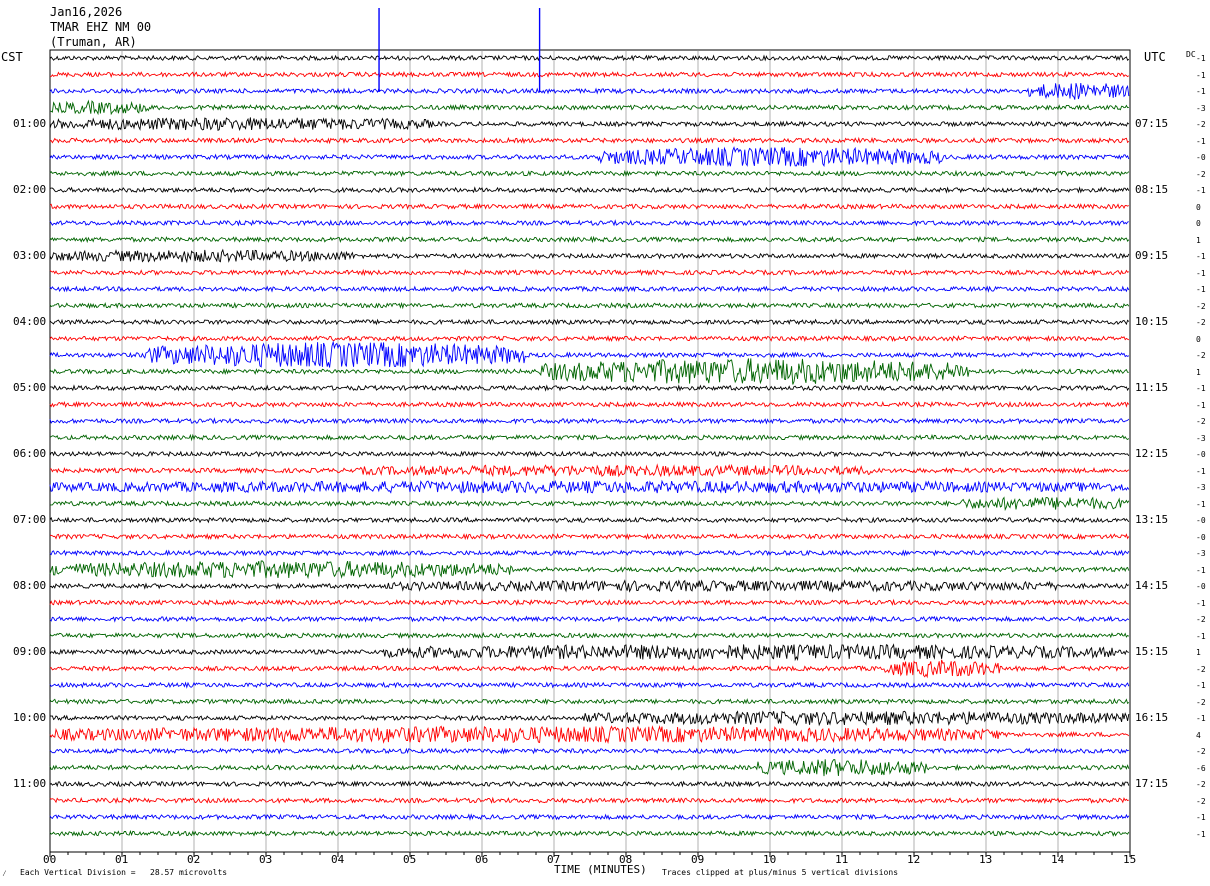 This screenshot has height=886, width=1210. I want to click on x-tick-label: 02, so click(194, 859).